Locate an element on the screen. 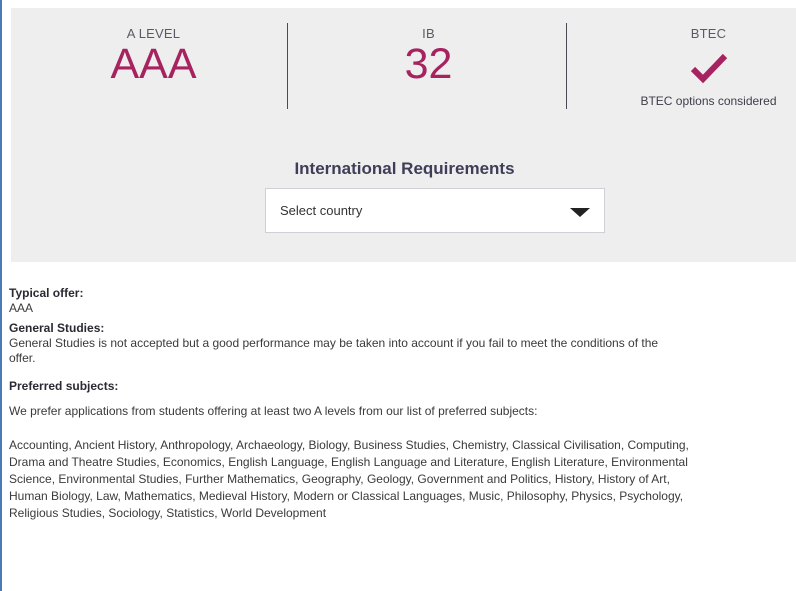 The height and width of the screenshot is (591, 796). checkmark-icon is located at coordinates (708, 68).